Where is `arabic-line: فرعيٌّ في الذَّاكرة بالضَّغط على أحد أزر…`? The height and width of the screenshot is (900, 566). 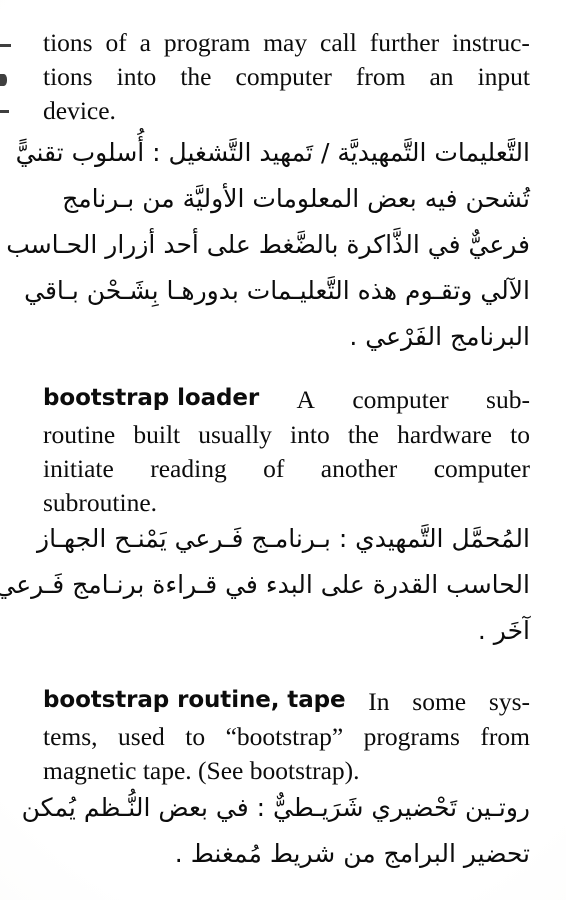 arabic-line: فرعيٌّ في الذَّاكرة بالضَّغط على أحد أزر… is located at coordinates (268, 244).